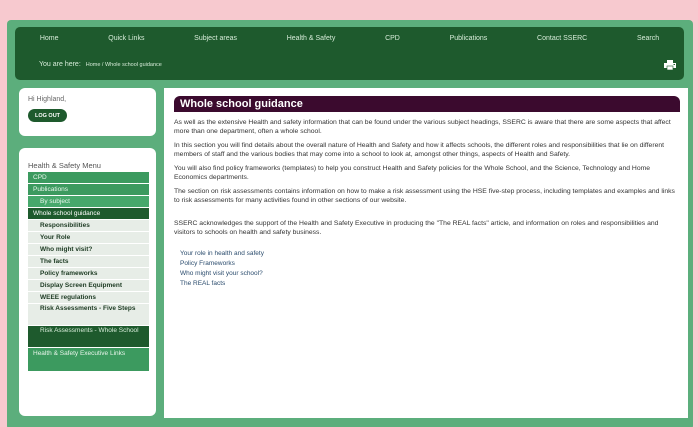  What do you see at coordinates (469, 38) in the screenshot?
I see `nav-publications: Publications` at bounding box center [469, 38].